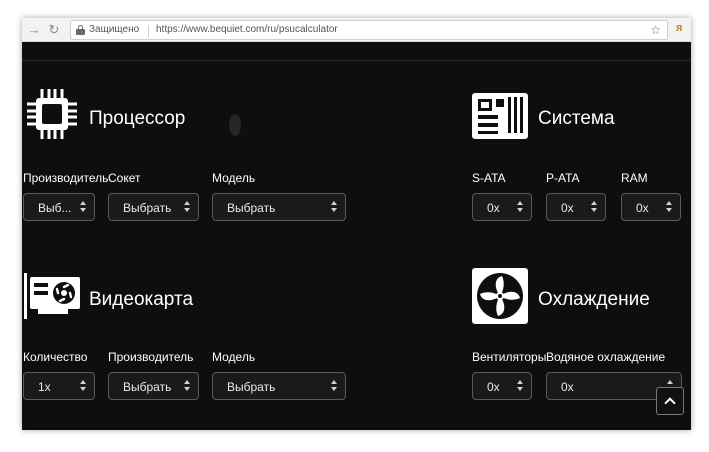 The image size is (709, 452). What do you see at coordinates (509, 357) in the screenshot?
I see `fans-label: Вентиляторы` at bounding box center [509, 357].